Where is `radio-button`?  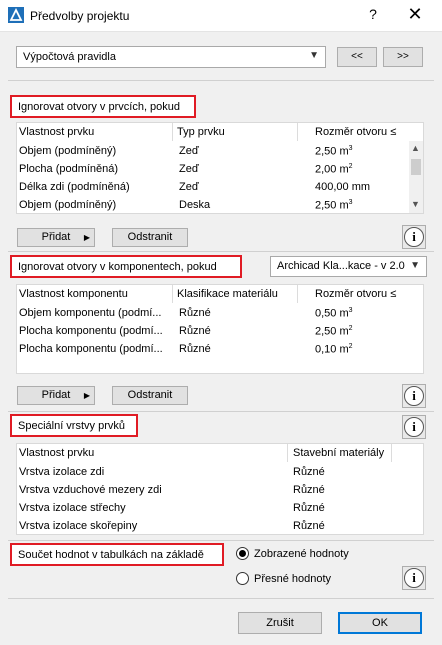
radio-button is located at coordinates (242, 578).